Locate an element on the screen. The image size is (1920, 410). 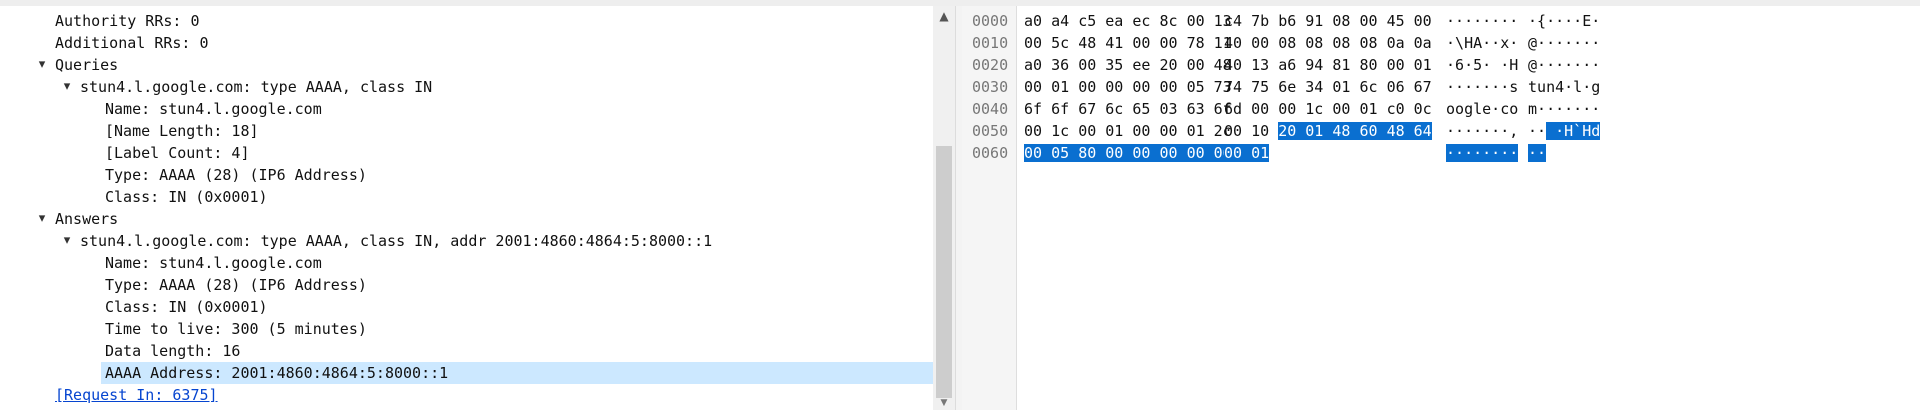
ascii-bytes-left: oogle·co is located at coordinates (1482, 109).